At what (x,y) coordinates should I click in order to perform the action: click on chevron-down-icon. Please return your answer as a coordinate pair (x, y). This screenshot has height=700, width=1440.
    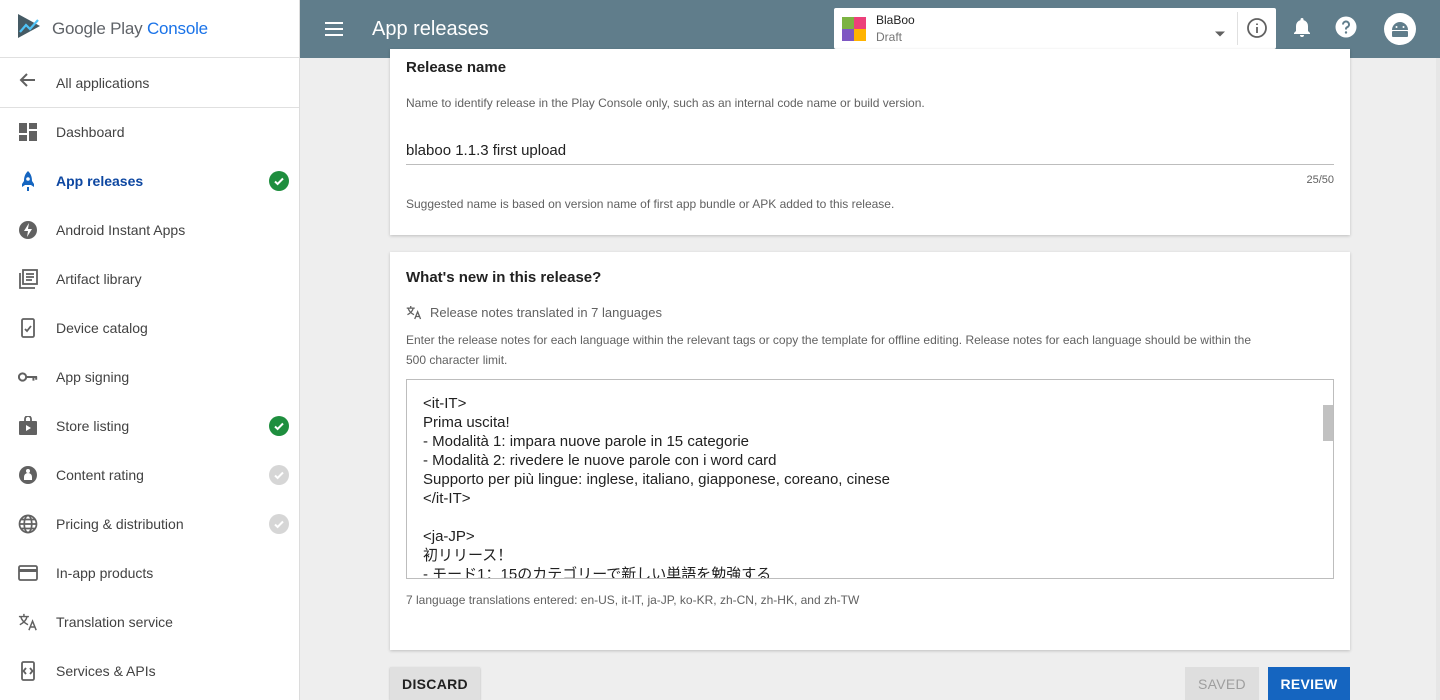
    Looking at the image, I should click on (1220, 34).